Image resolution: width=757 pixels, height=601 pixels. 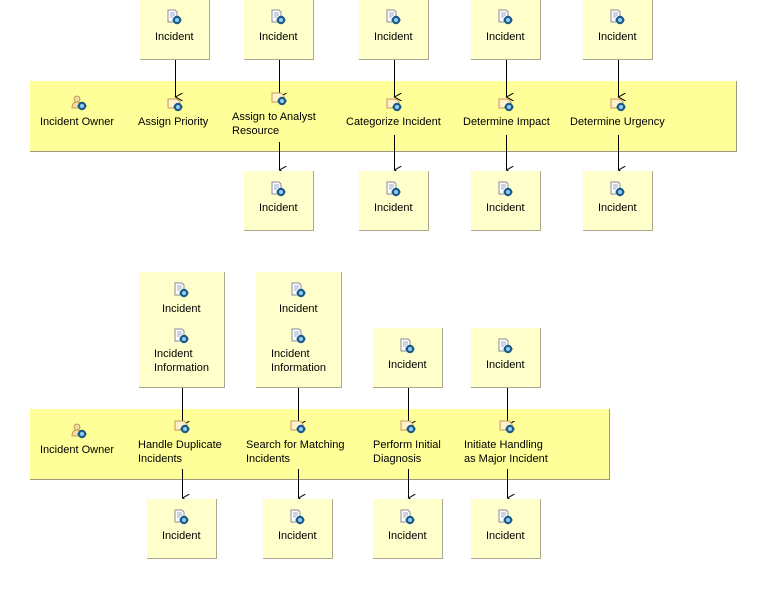 What do you see at coordinates (506, 122) in the screenshot?
I see `task-label: Determine Impact` at bounding box center [506, 122].